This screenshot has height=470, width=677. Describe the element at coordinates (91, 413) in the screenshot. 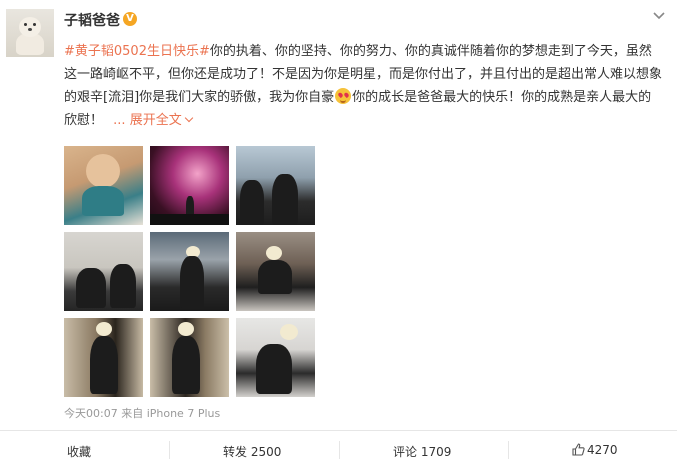

I see `post-time: 今天00:07` at that location.